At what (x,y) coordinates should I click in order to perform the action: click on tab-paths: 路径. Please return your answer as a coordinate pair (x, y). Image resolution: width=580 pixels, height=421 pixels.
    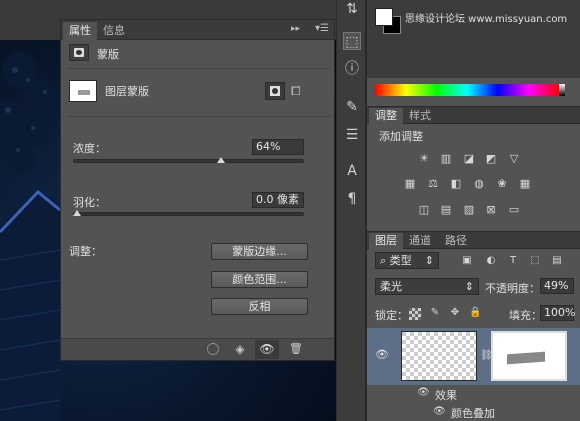
    Looking at the image, I should click on (456, 241).